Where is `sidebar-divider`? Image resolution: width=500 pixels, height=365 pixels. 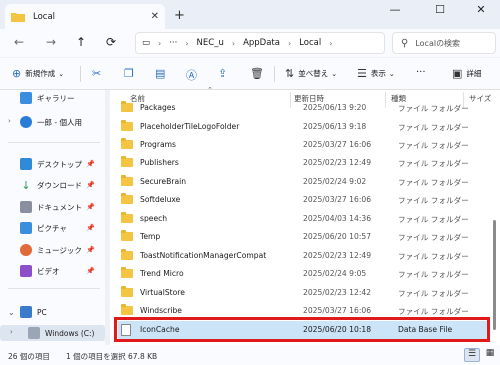
sidebar-divider is located at coordinates (54, 288).